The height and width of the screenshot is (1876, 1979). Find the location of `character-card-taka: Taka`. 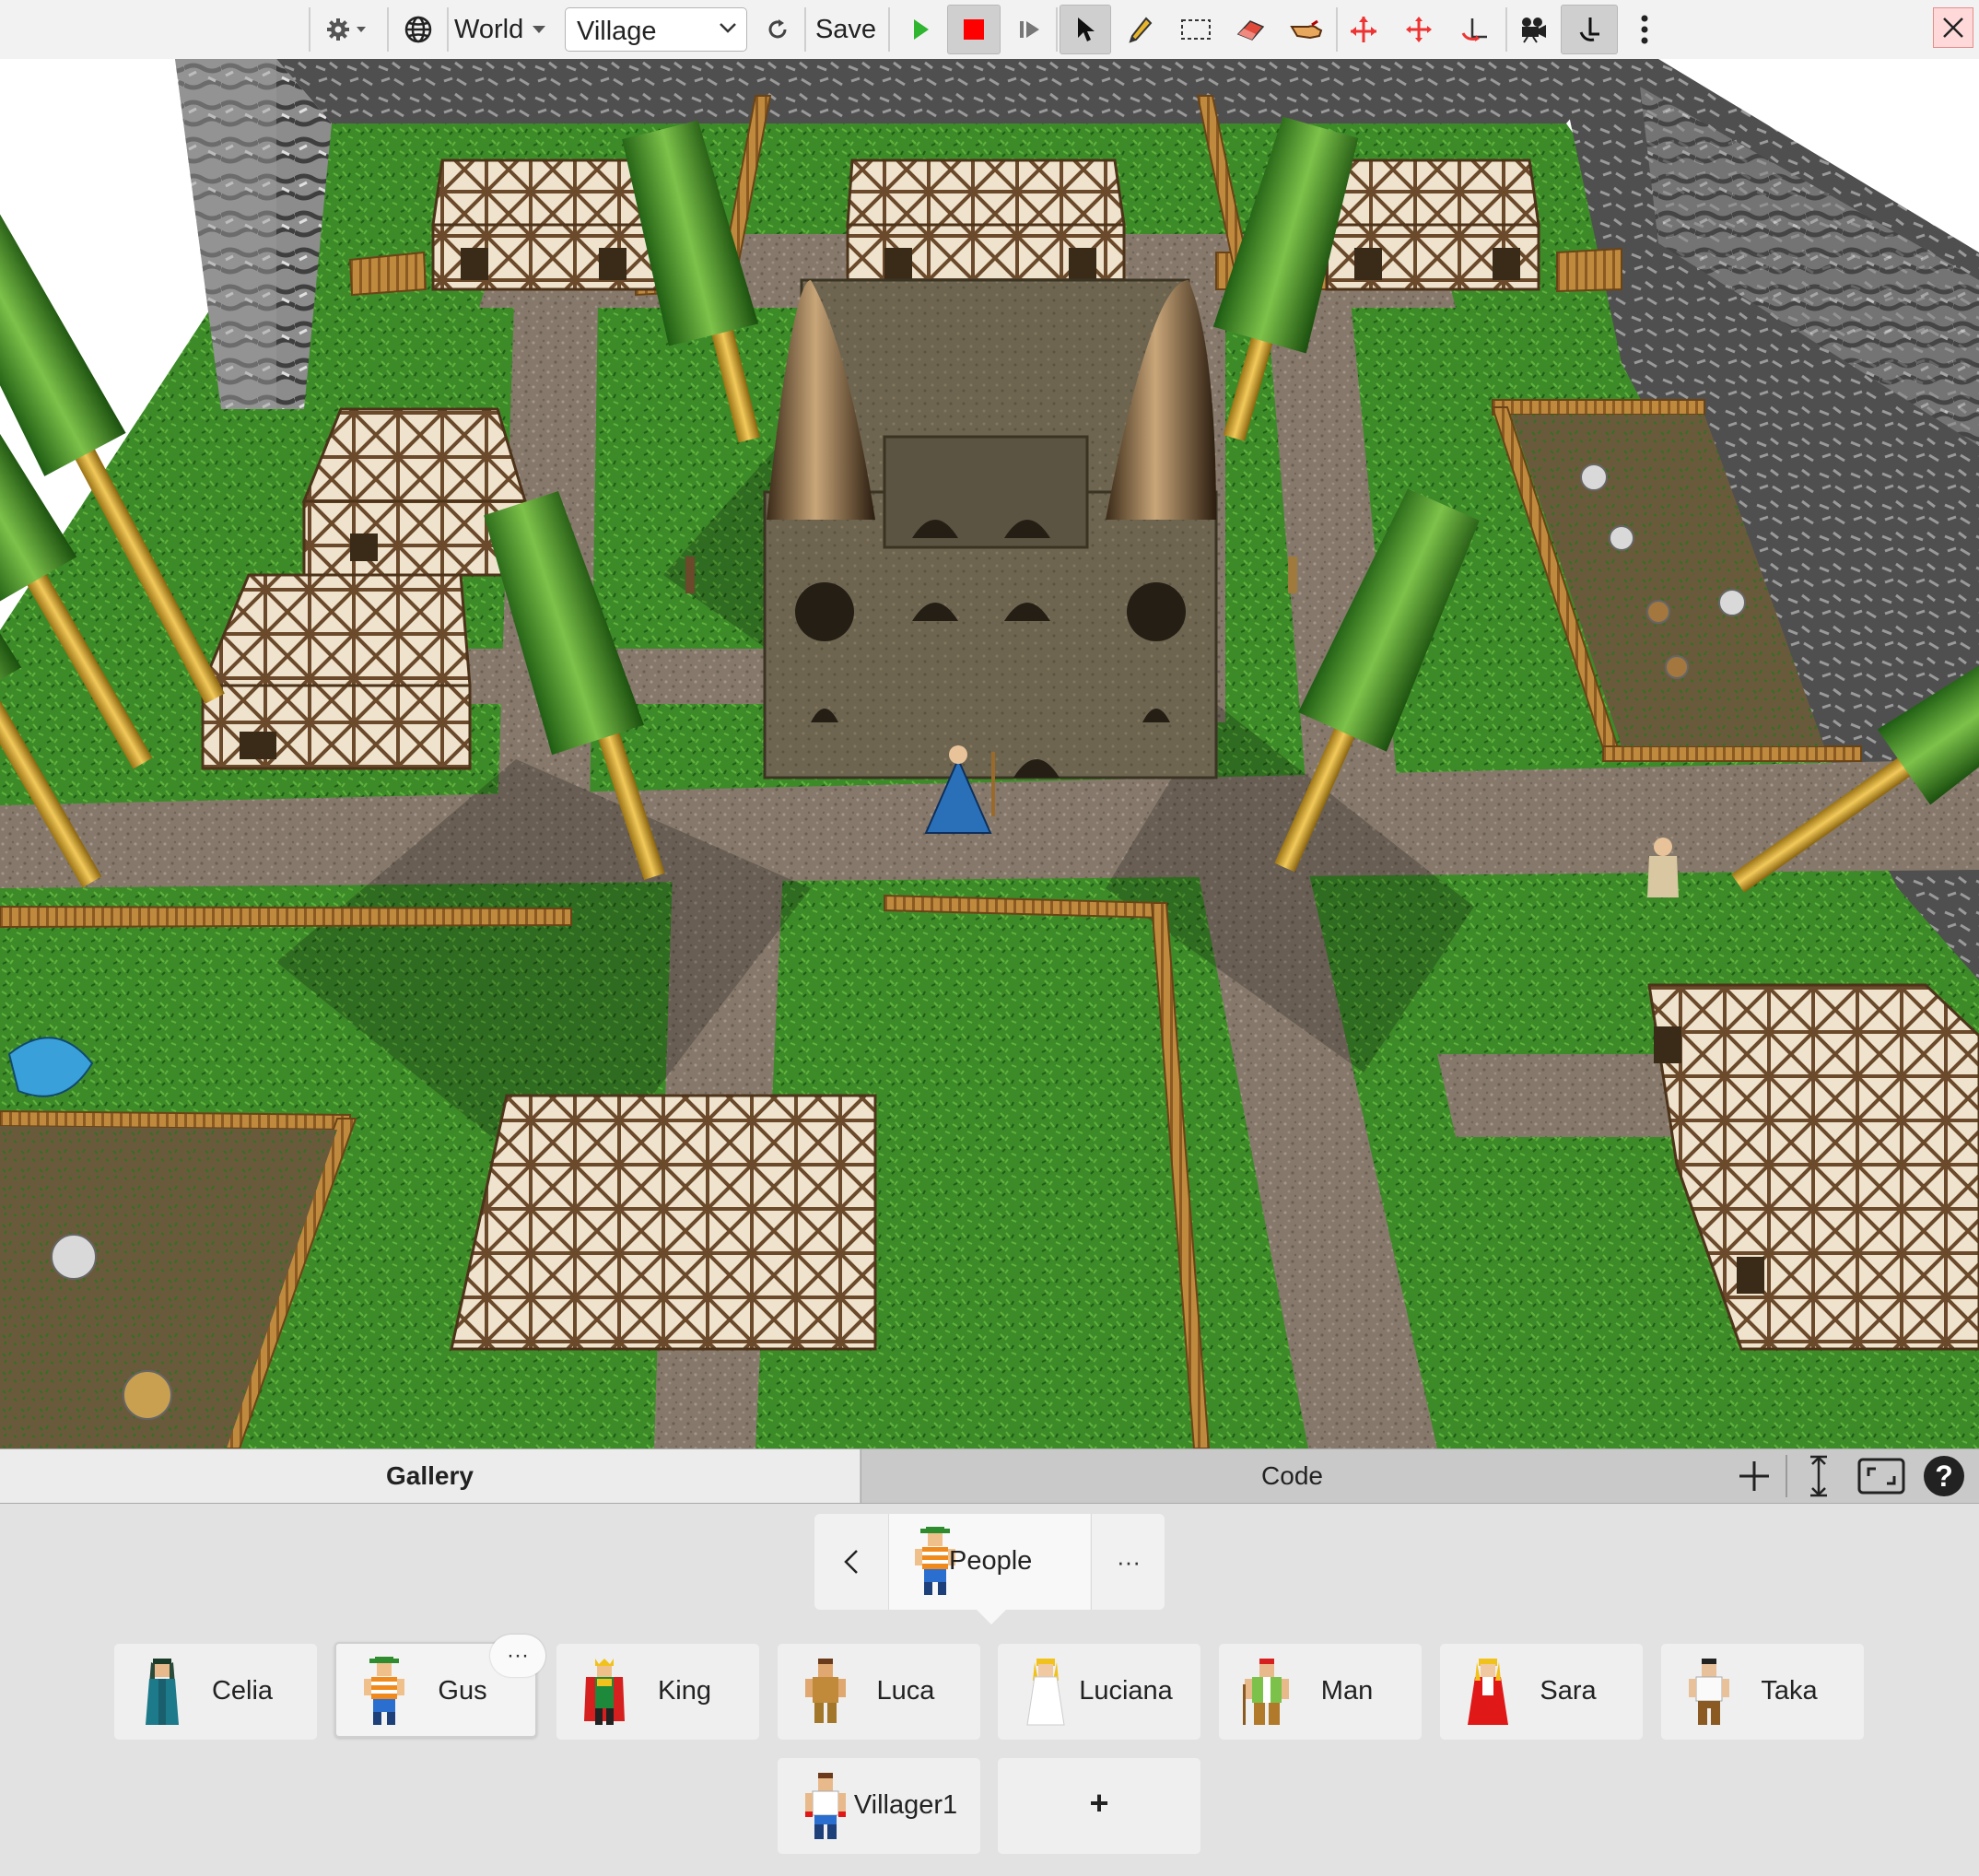

character-card-taka: Taka is located at coordinates (1763, 1692).